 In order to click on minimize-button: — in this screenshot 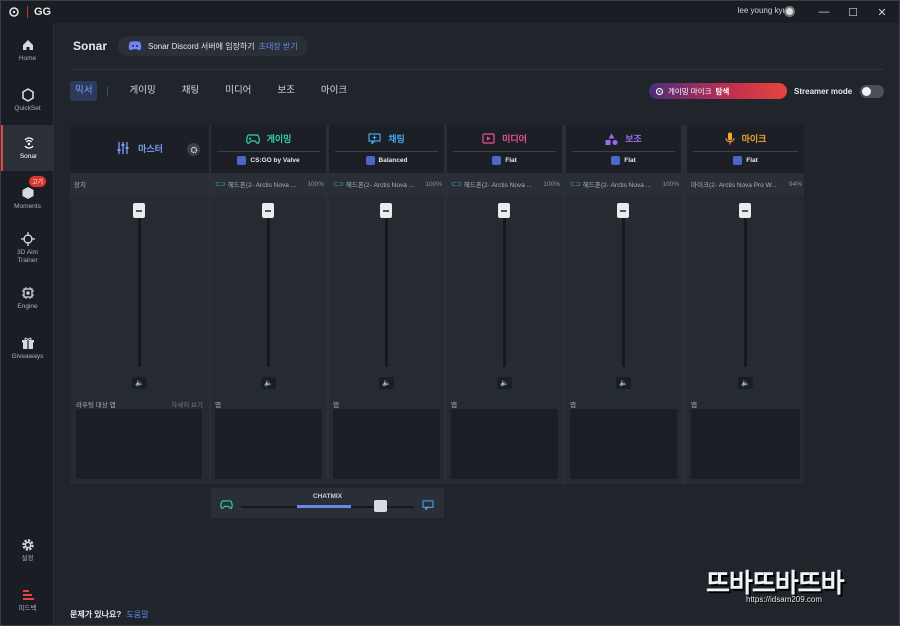, I will do `click(824, 12)`.